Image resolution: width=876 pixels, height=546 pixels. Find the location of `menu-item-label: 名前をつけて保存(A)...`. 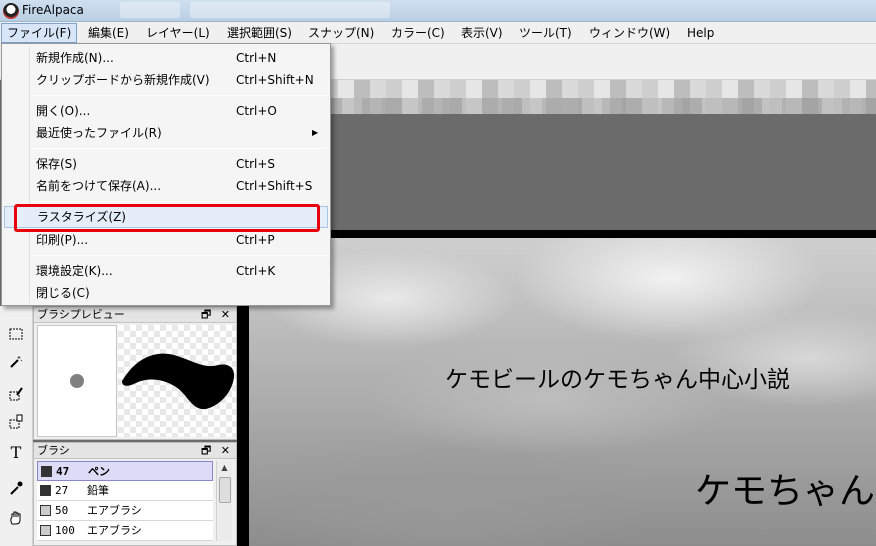

menu-item-label: 名前をつけて保存(A)... is located at coordinates (99, 186).